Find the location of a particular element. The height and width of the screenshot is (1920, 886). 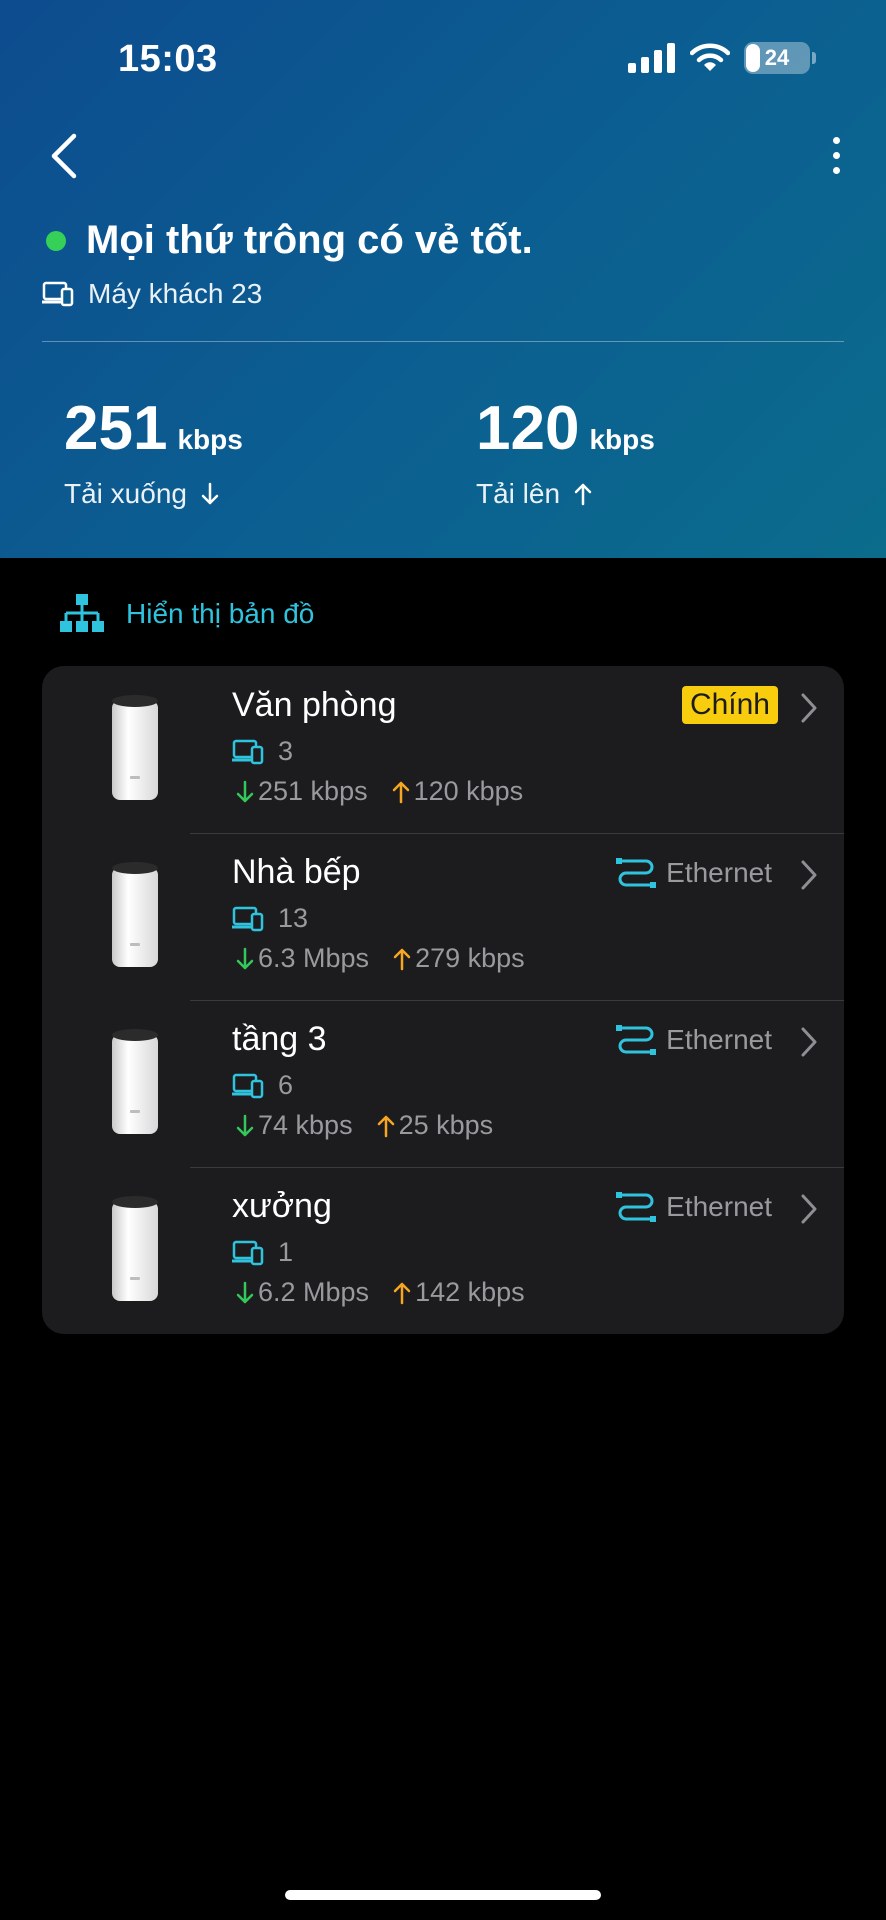

signal-icon is located at coordinates (651, 58).